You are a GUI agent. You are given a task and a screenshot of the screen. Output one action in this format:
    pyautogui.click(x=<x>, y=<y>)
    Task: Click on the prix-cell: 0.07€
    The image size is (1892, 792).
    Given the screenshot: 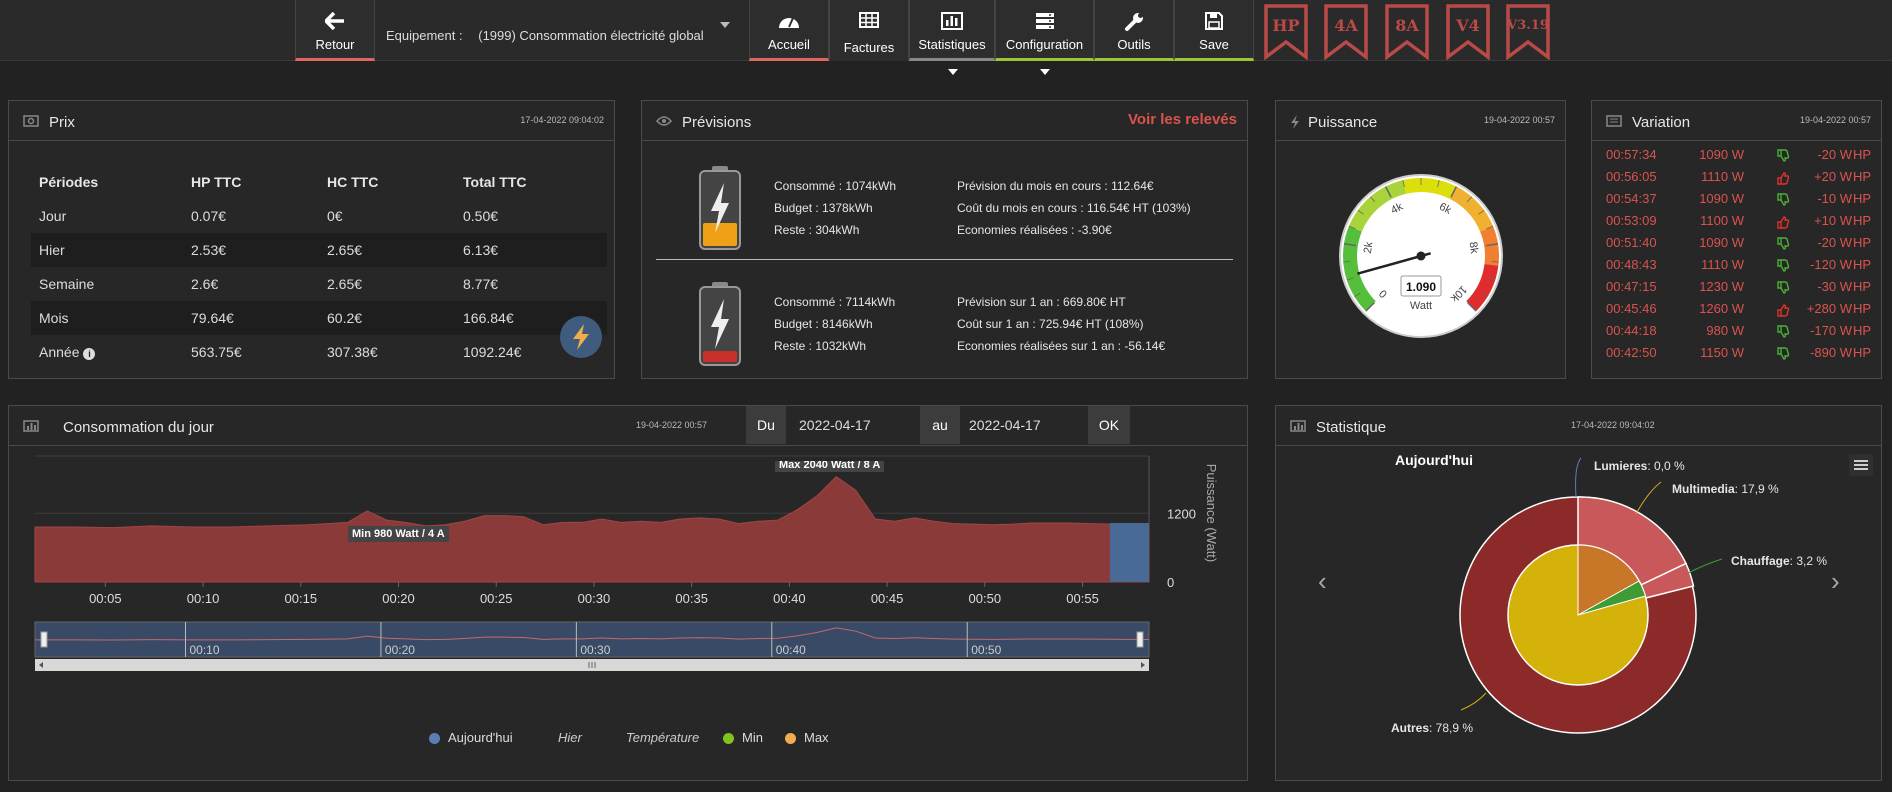 What is the action you would take?
    pyautogui.click(x=209, y=216)
    